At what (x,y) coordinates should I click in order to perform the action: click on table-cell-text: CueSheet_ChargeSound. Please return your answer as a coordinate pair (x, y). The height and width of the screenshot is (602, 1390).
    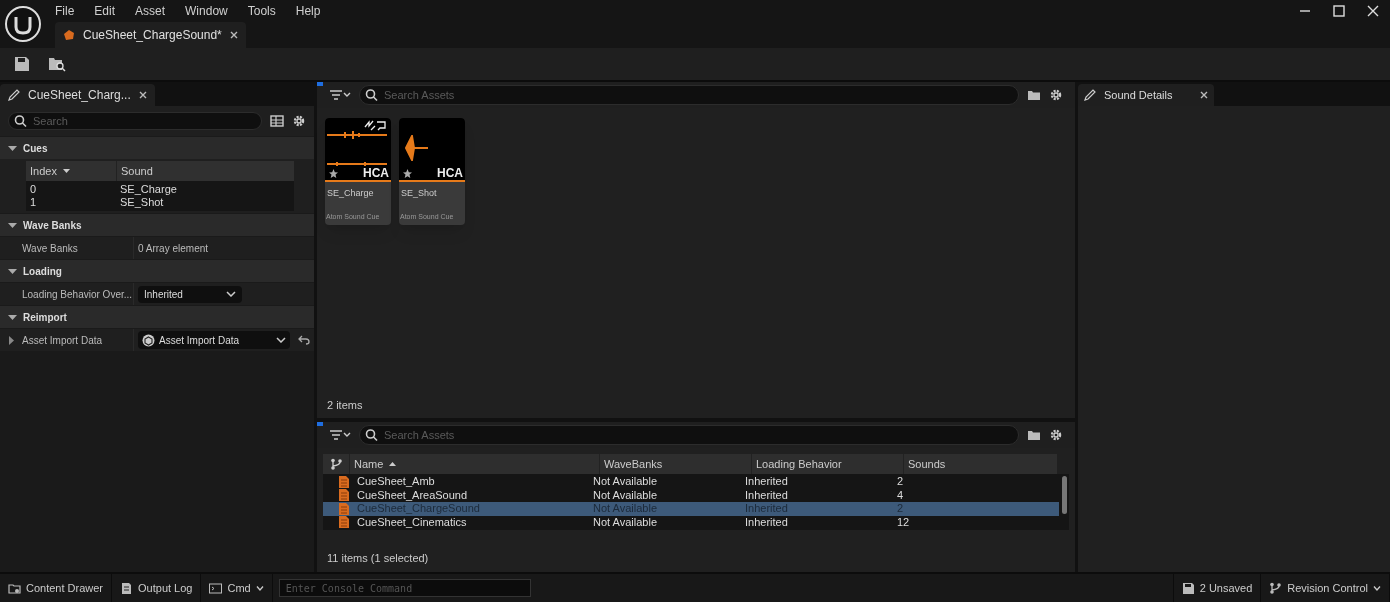
    Looking at the image, I should click on (418, 509).